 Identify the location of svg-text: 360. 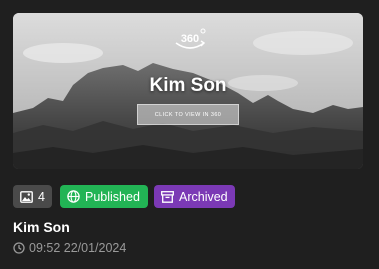
(190, 39).